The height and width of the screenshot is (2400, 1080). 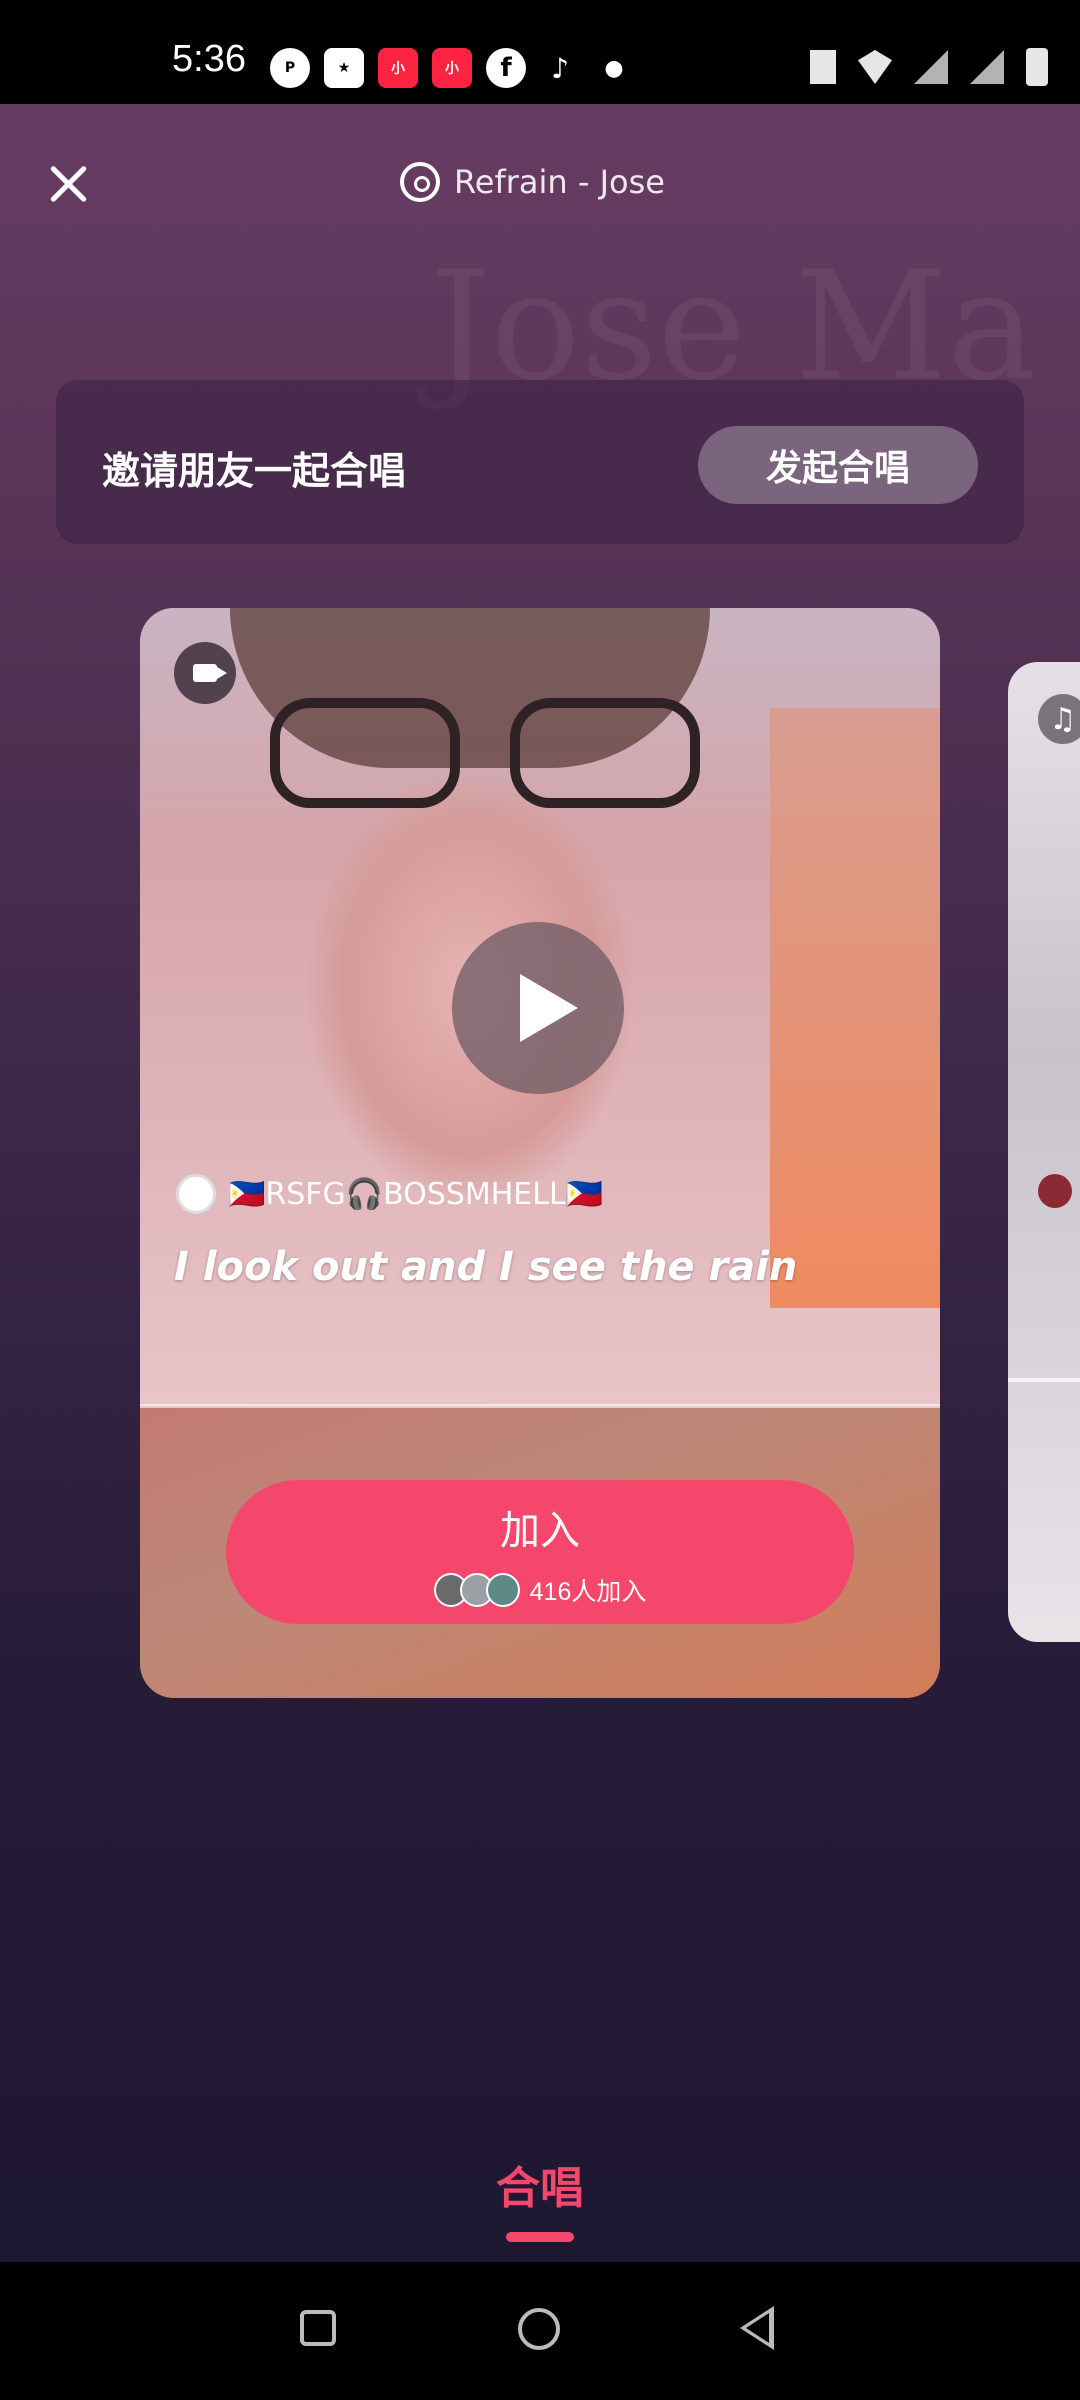 I want to click on wifi-icon, so click(x=875, y=67).